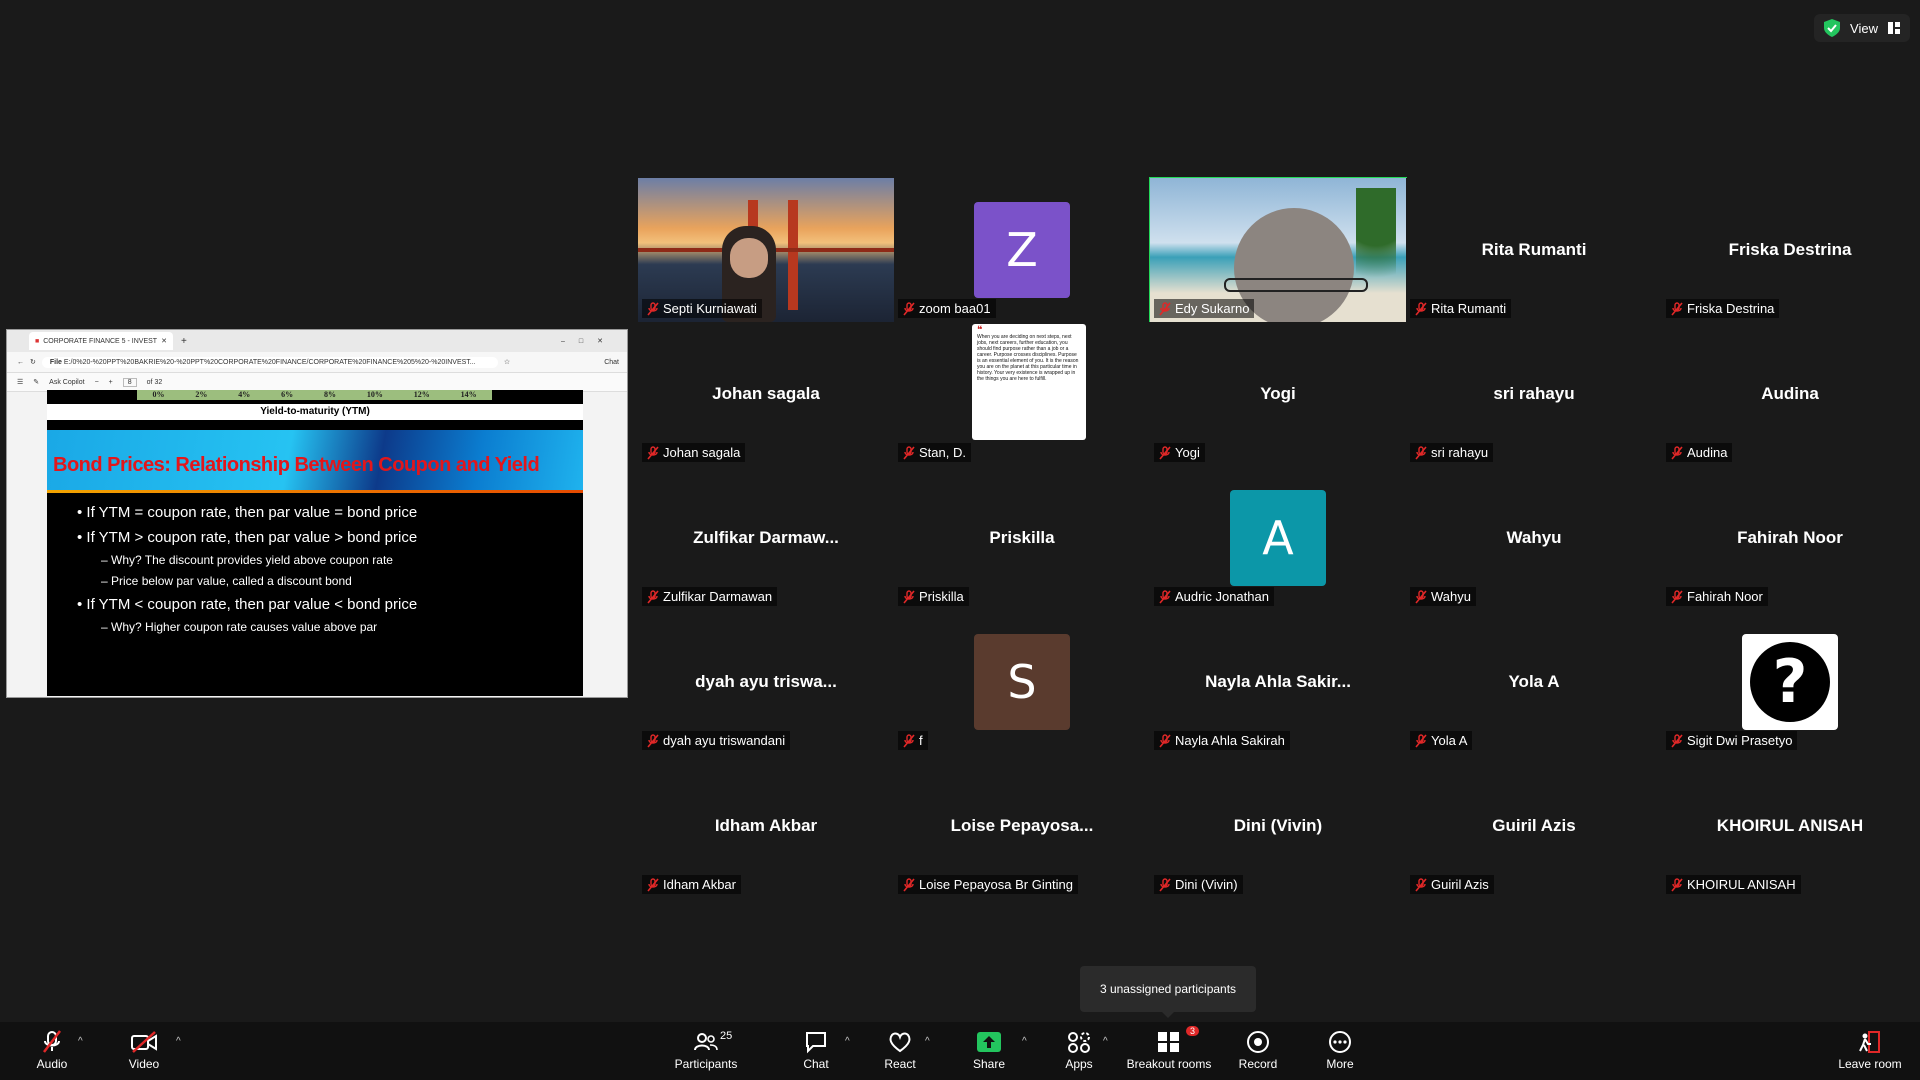 The width and height of the screenshot is (1920, 1080). I want to click on participant-name: dyah ayu triswandani, so click(724, 740).